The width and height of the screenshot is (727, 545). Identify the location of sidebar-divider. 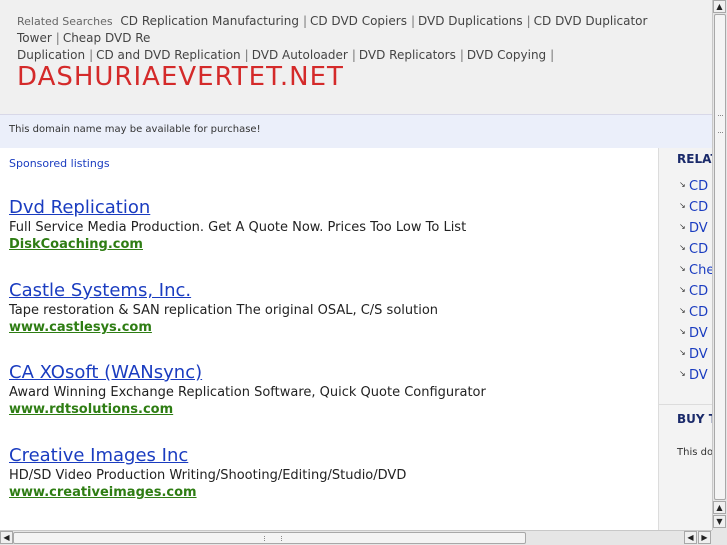
(685, 404).